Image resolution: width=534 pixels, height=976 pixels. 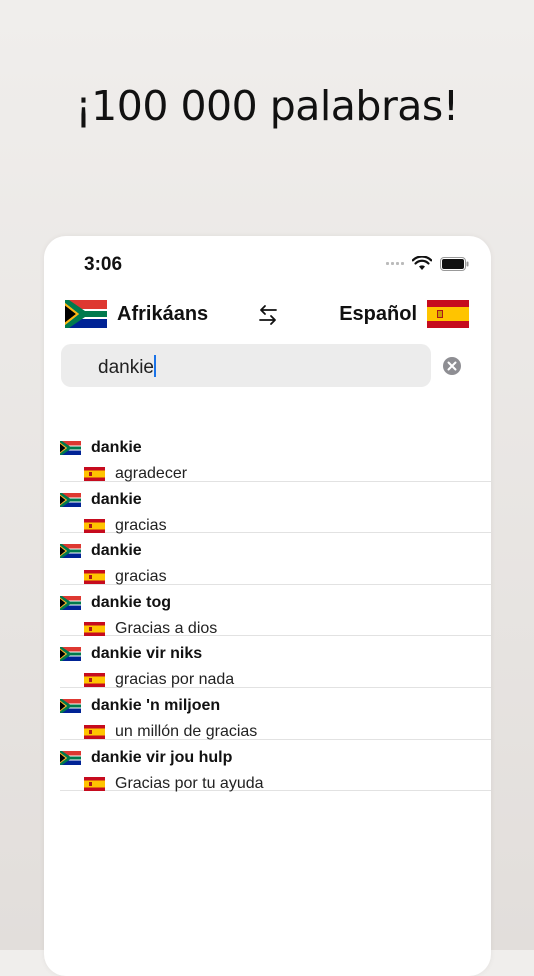 I want to click on term-text: dankie tog, so click(x=131, y=602).